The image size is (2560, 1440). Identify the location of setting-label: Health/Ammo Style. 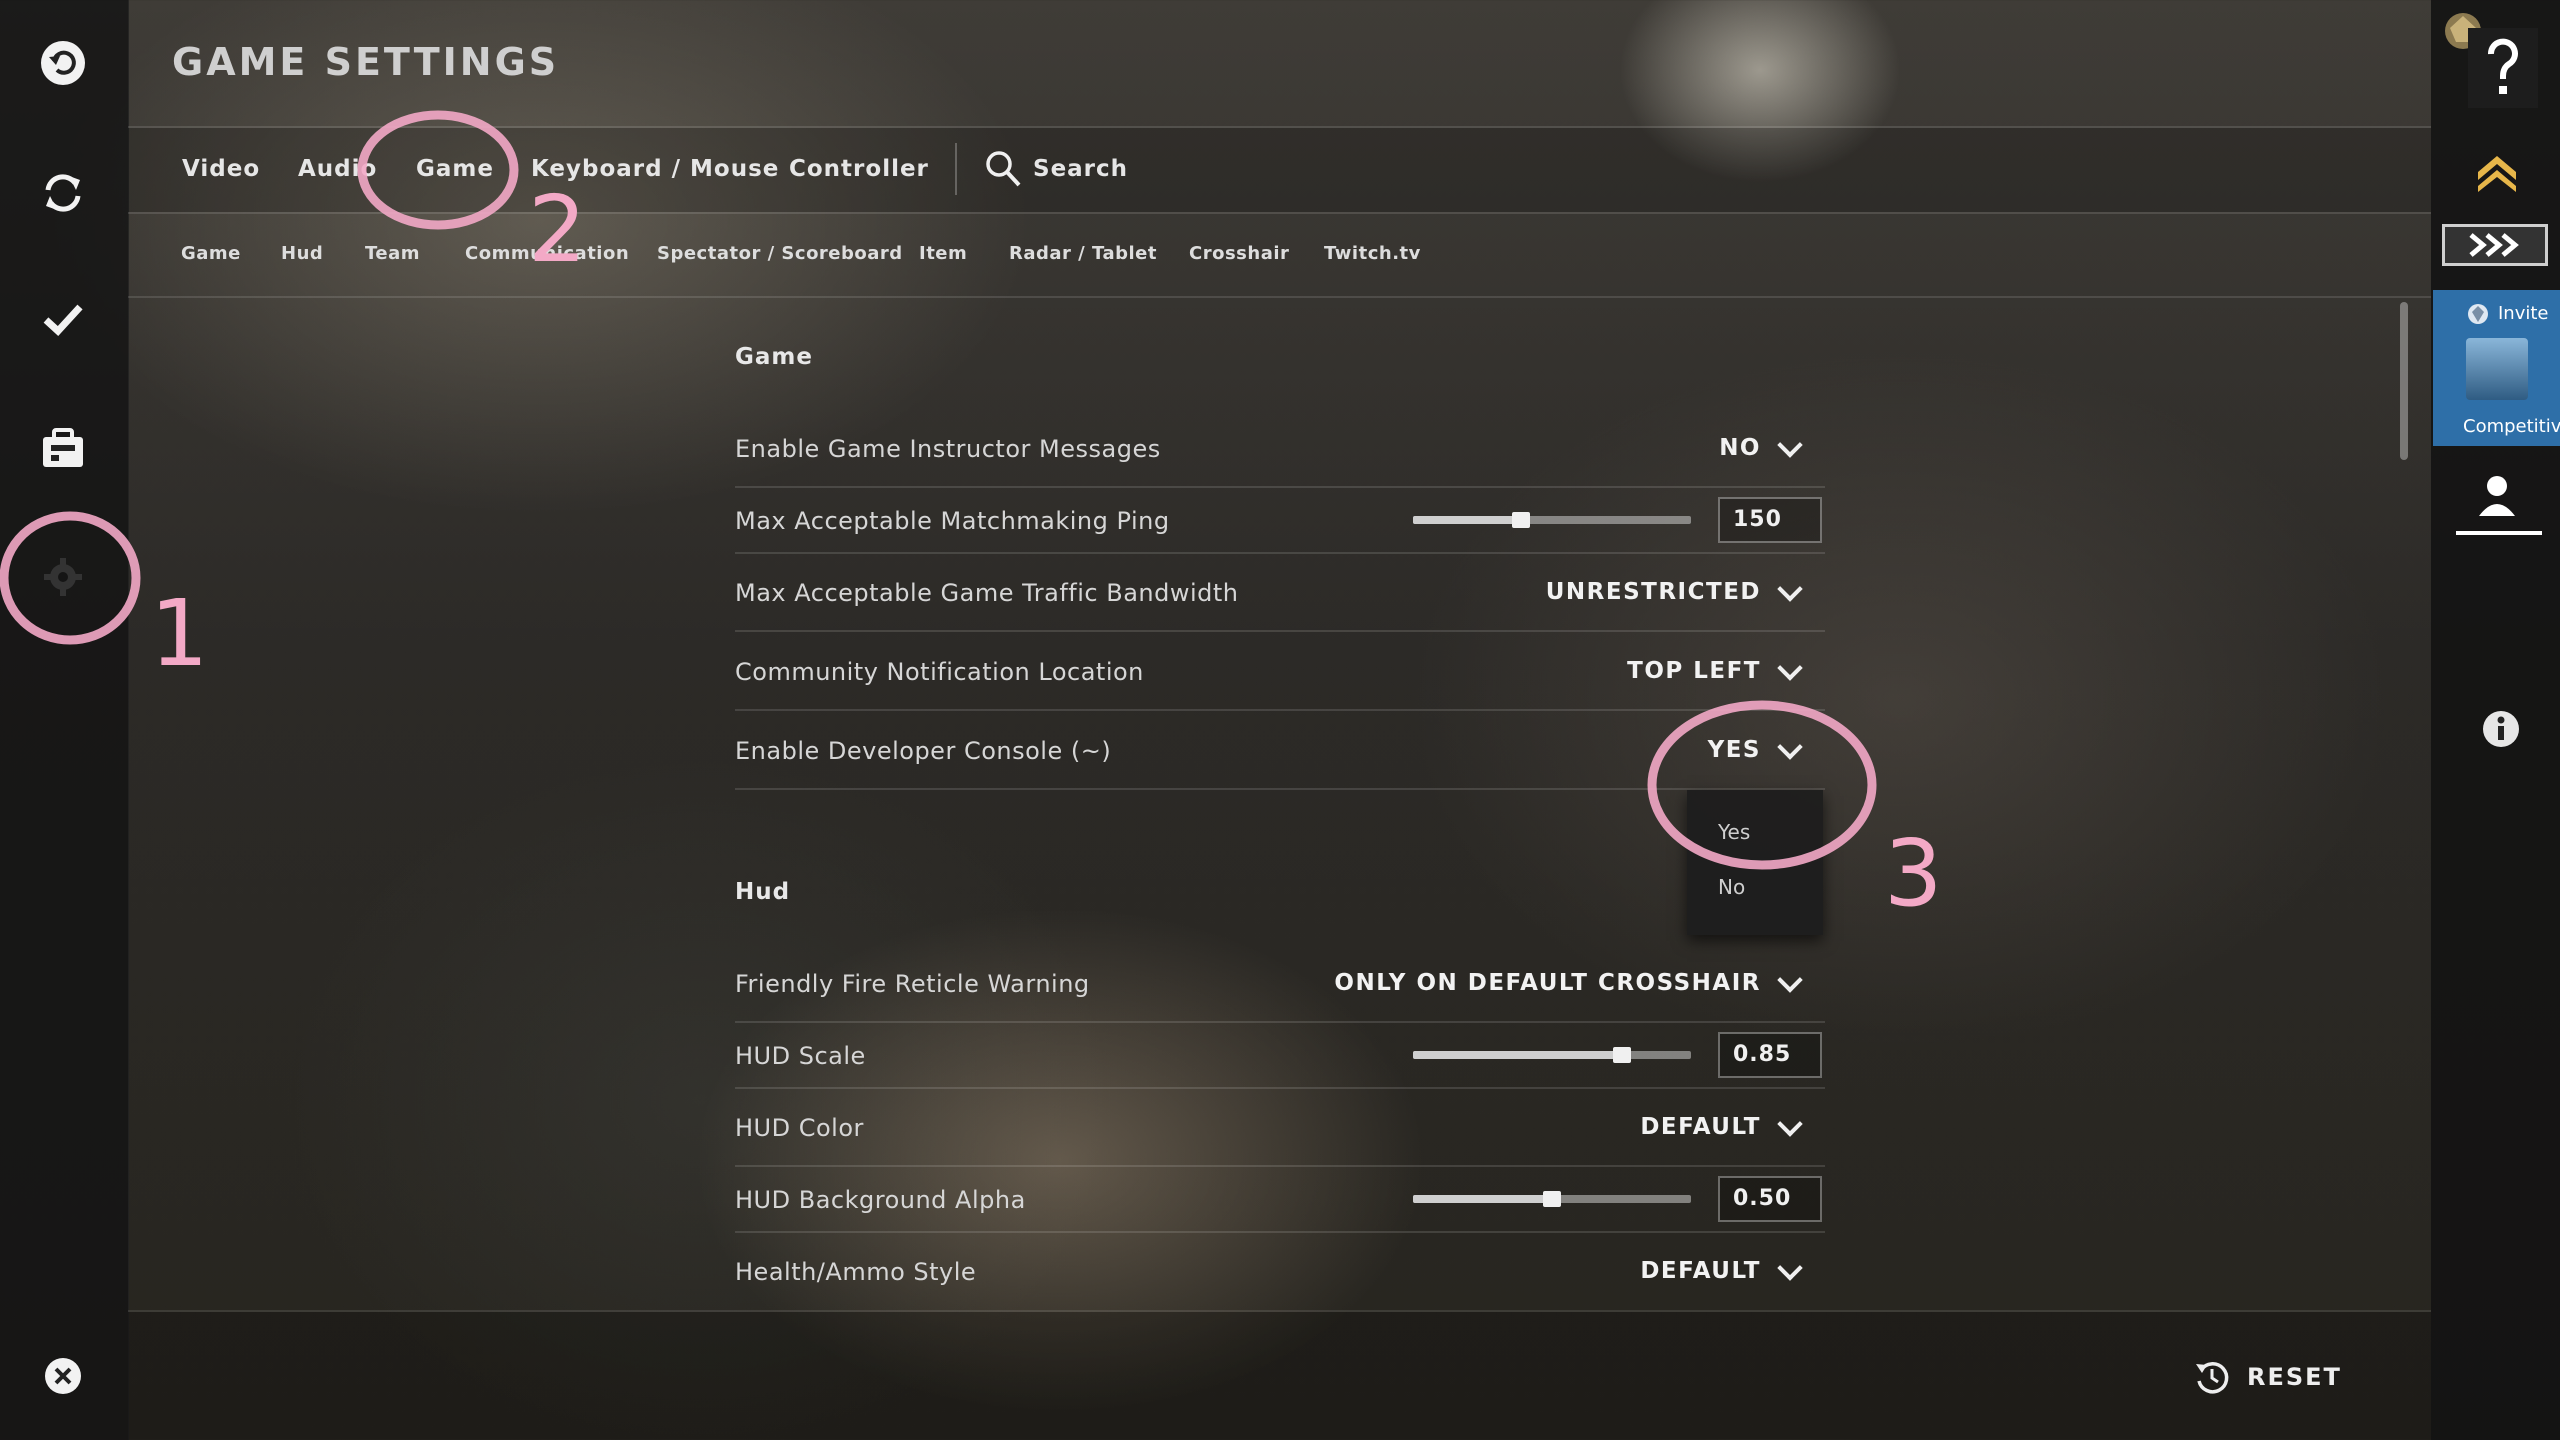
(856, 1272).